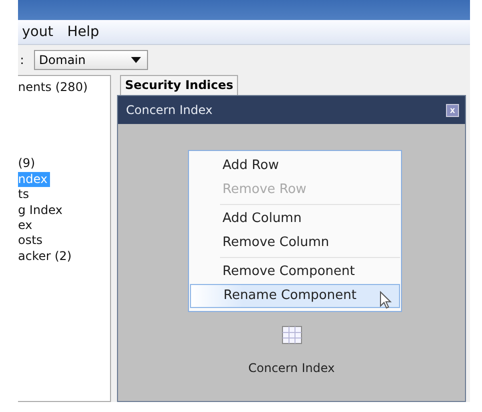  Describe the element at coordinates (295, 296) in the screenshot. I see `menu-item: Rename Component` at that location.